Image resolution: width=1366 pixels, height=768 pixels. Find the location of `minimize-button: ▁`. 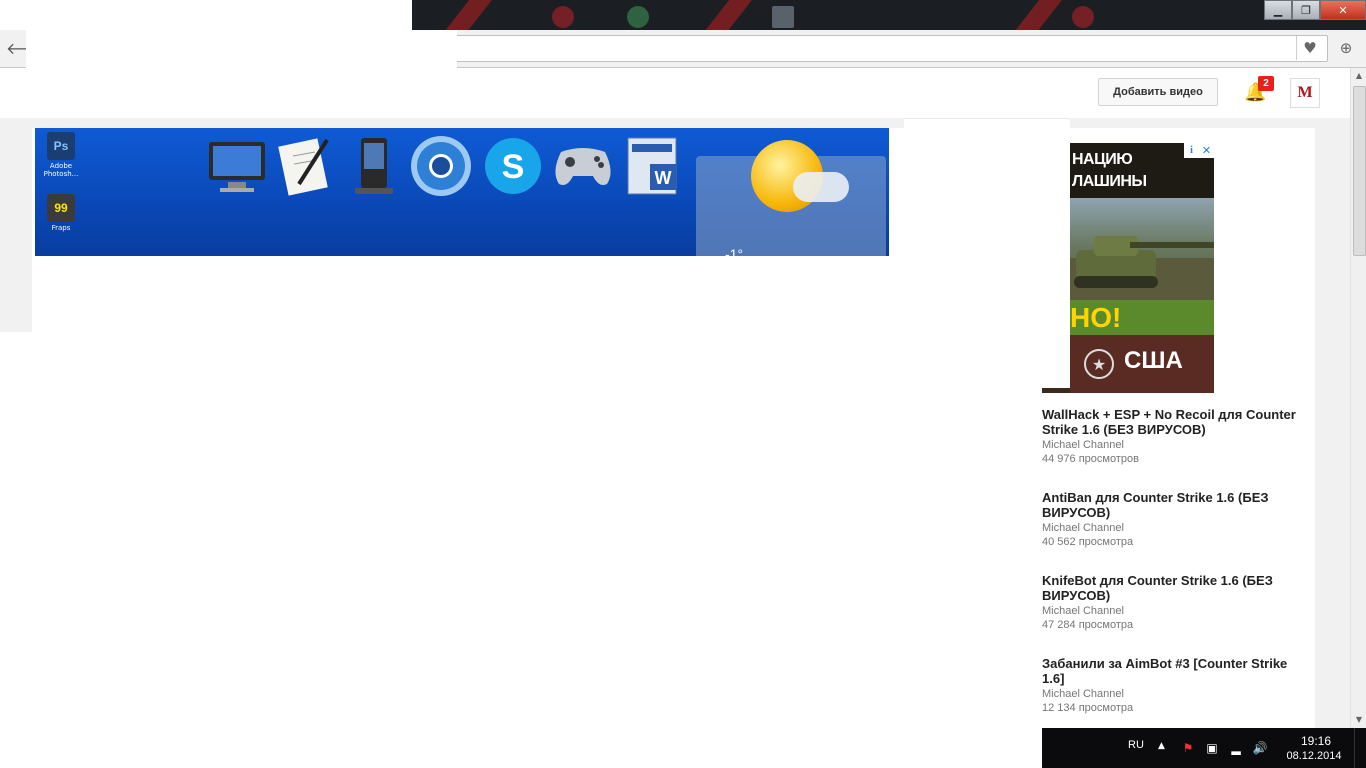

minimize-button: ▁ is located at coordinates (1278, 10).